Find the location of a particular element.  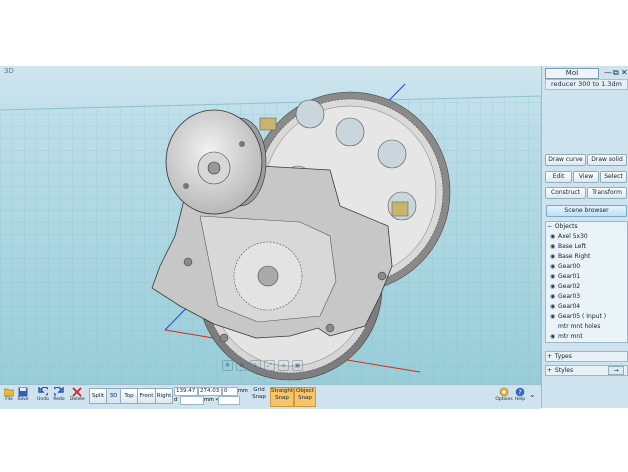

gear-icon is located at coordinates (504, 392).